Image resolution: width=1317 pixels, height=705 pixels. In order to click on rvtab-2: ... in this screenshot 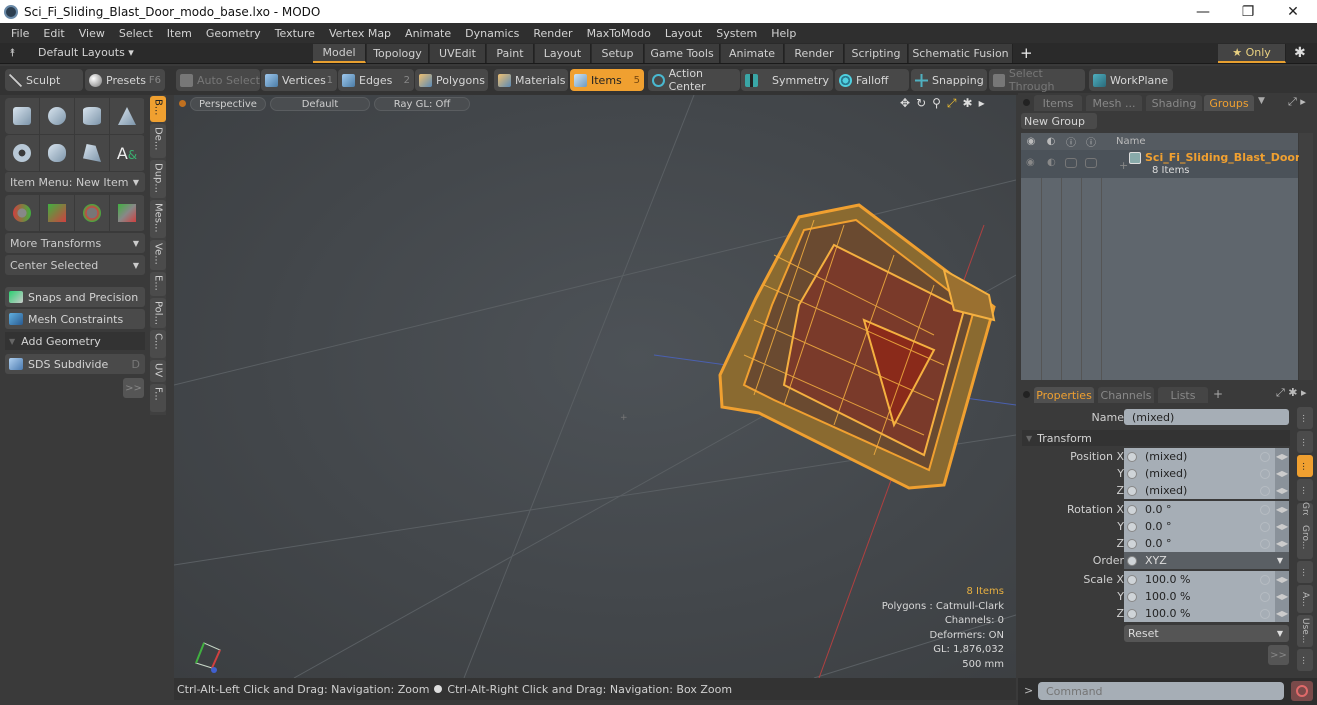, I will do `click(1305, 442)`.